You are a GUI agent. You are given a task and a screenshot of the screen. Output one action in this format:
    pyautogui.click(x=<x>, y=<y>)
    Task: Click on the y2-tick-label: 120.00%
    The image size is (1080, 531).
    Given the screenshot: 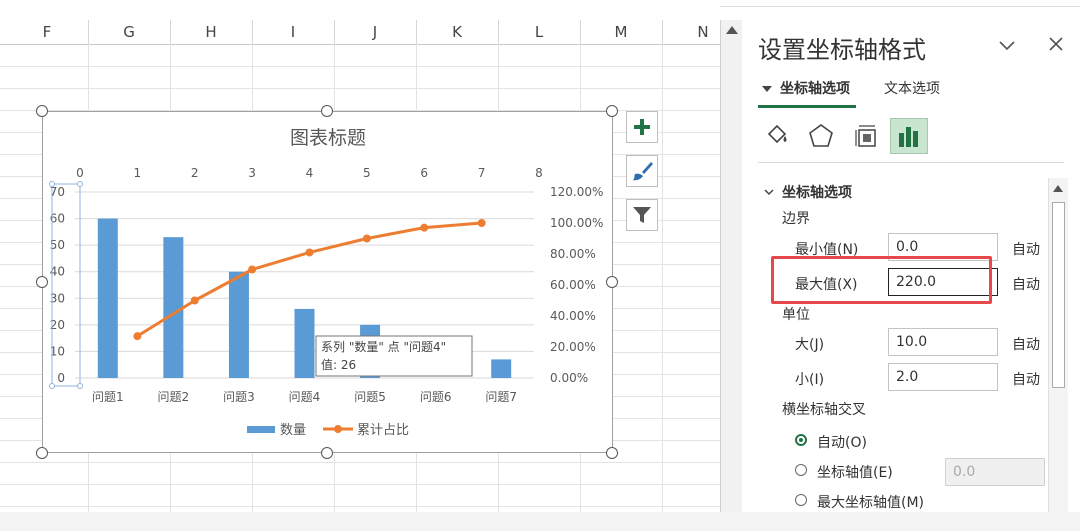 What is the action you would take?
    pyautogui.click(x=576, y=192)
    